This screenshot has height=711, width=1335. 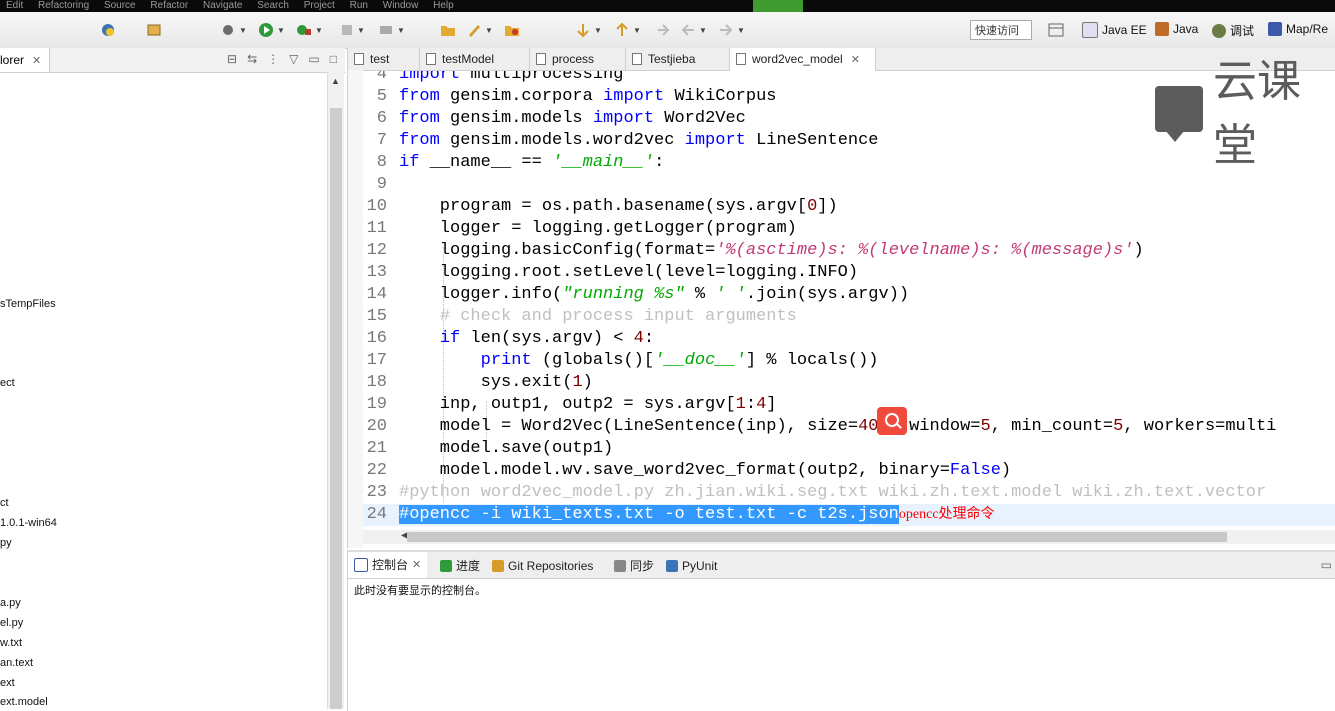 What do you see at coordinates (391, 30) in the screenshot?
I see `build-icon: ▼` at bounding box center [391, 30].